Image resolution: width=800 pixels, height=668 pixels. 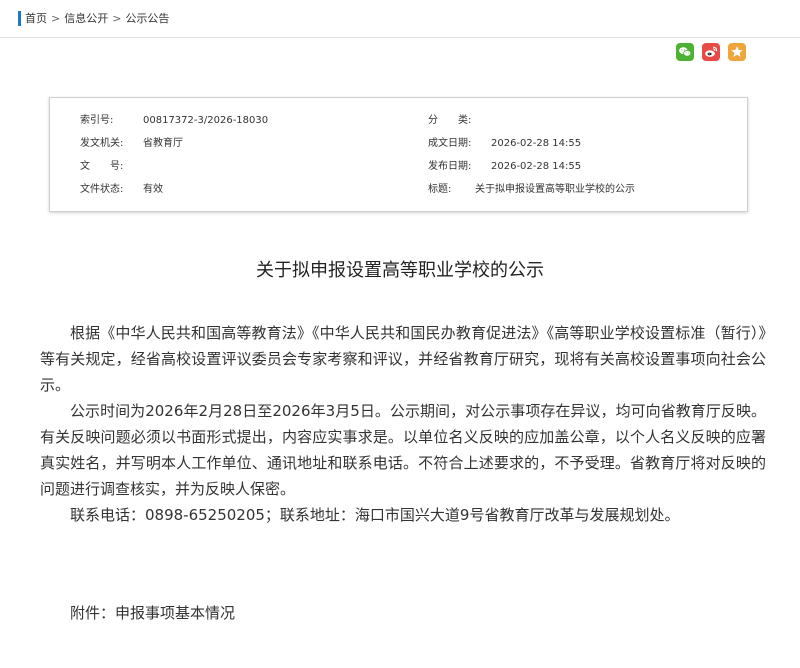 I want to click on wechat-share-button, so click(x=685, y=52).